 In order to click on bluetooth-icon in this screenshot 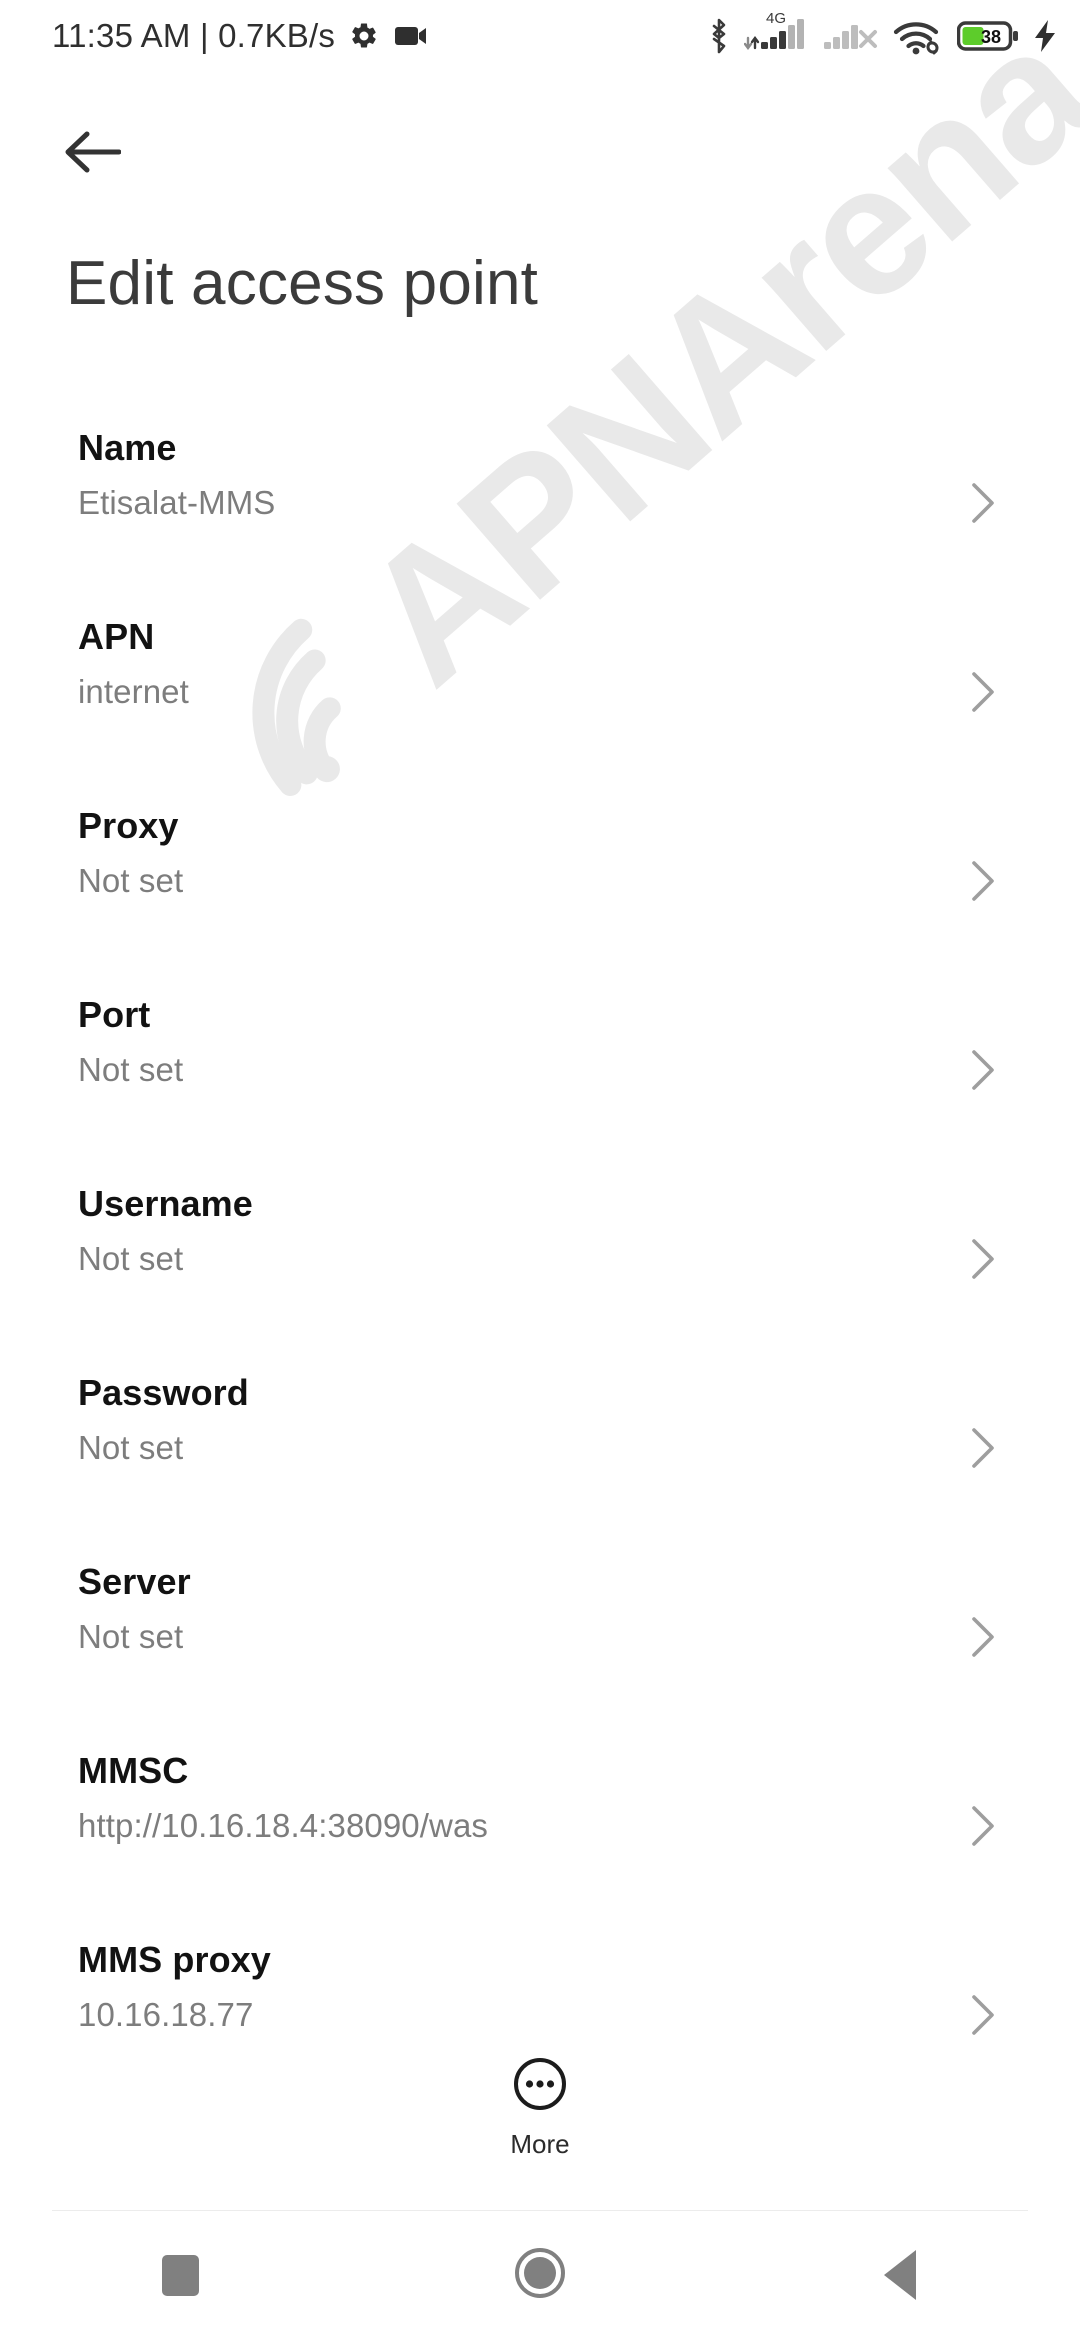, I will do `click(719, 36)`.